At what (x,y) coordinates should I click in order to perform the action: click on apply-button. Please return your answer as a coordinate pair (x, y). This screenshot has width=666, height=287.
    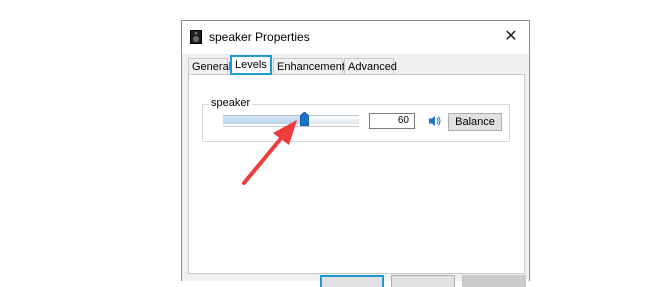
    Looking at the image, I should click on (494, 281).